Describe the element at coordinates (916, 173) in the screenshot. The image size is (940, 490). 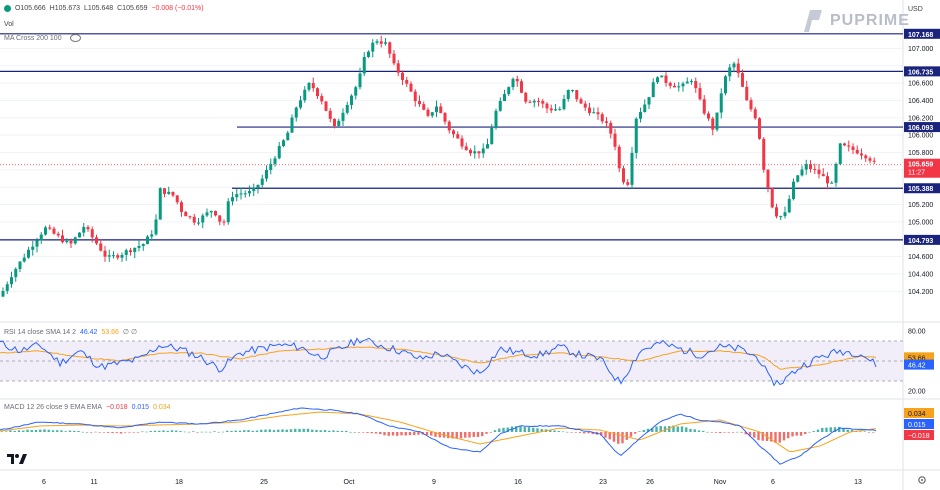
I see `countdown-label: 11:27` at that location.